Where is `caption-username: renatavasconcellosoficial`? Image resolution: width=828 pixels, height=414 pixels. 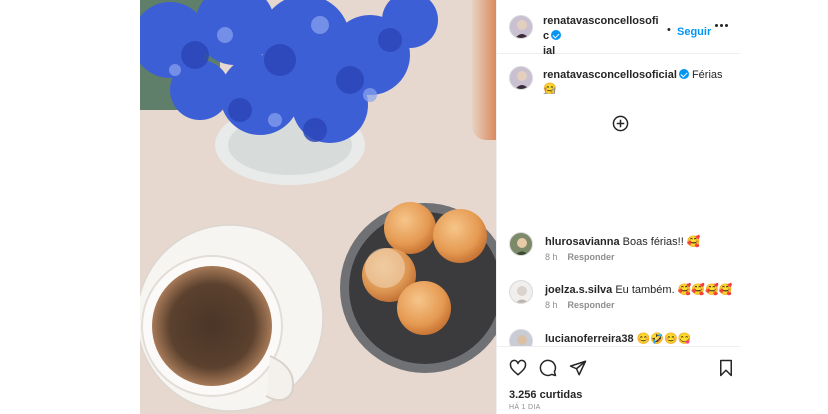 caption-username: renatavasconcellosoficial is located at coordinates (610, 75).